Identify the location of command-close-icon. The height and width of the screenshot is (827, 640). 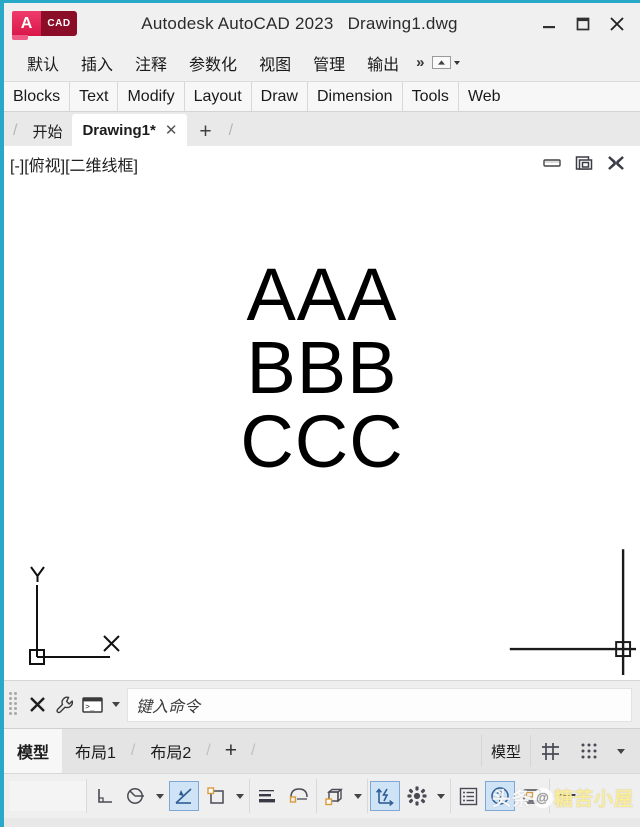
(37, 705).